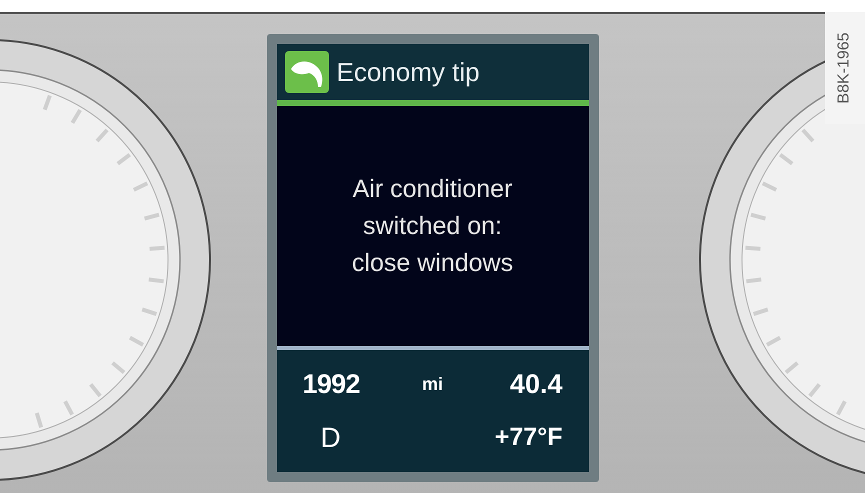 The image size is (865, 493). I want to click on message-line: switched on:, so click(432, 226).